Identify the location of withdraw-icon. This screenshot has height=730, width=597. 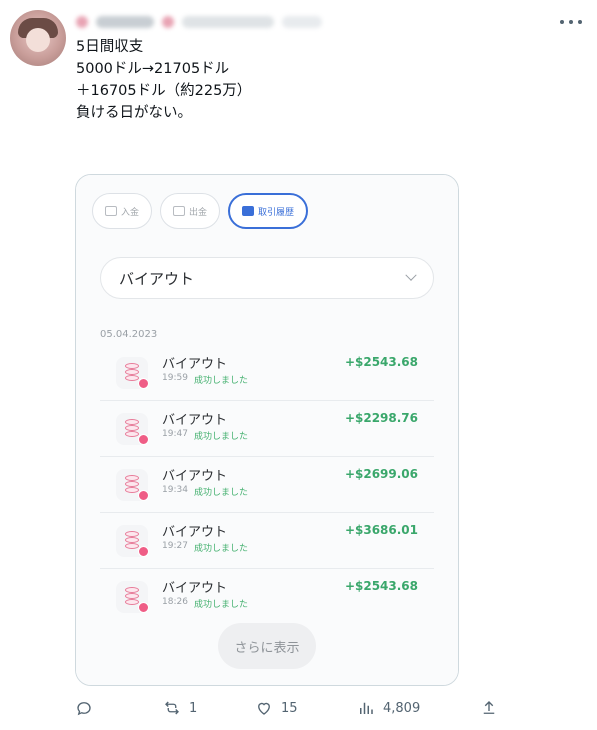
(179, 211).